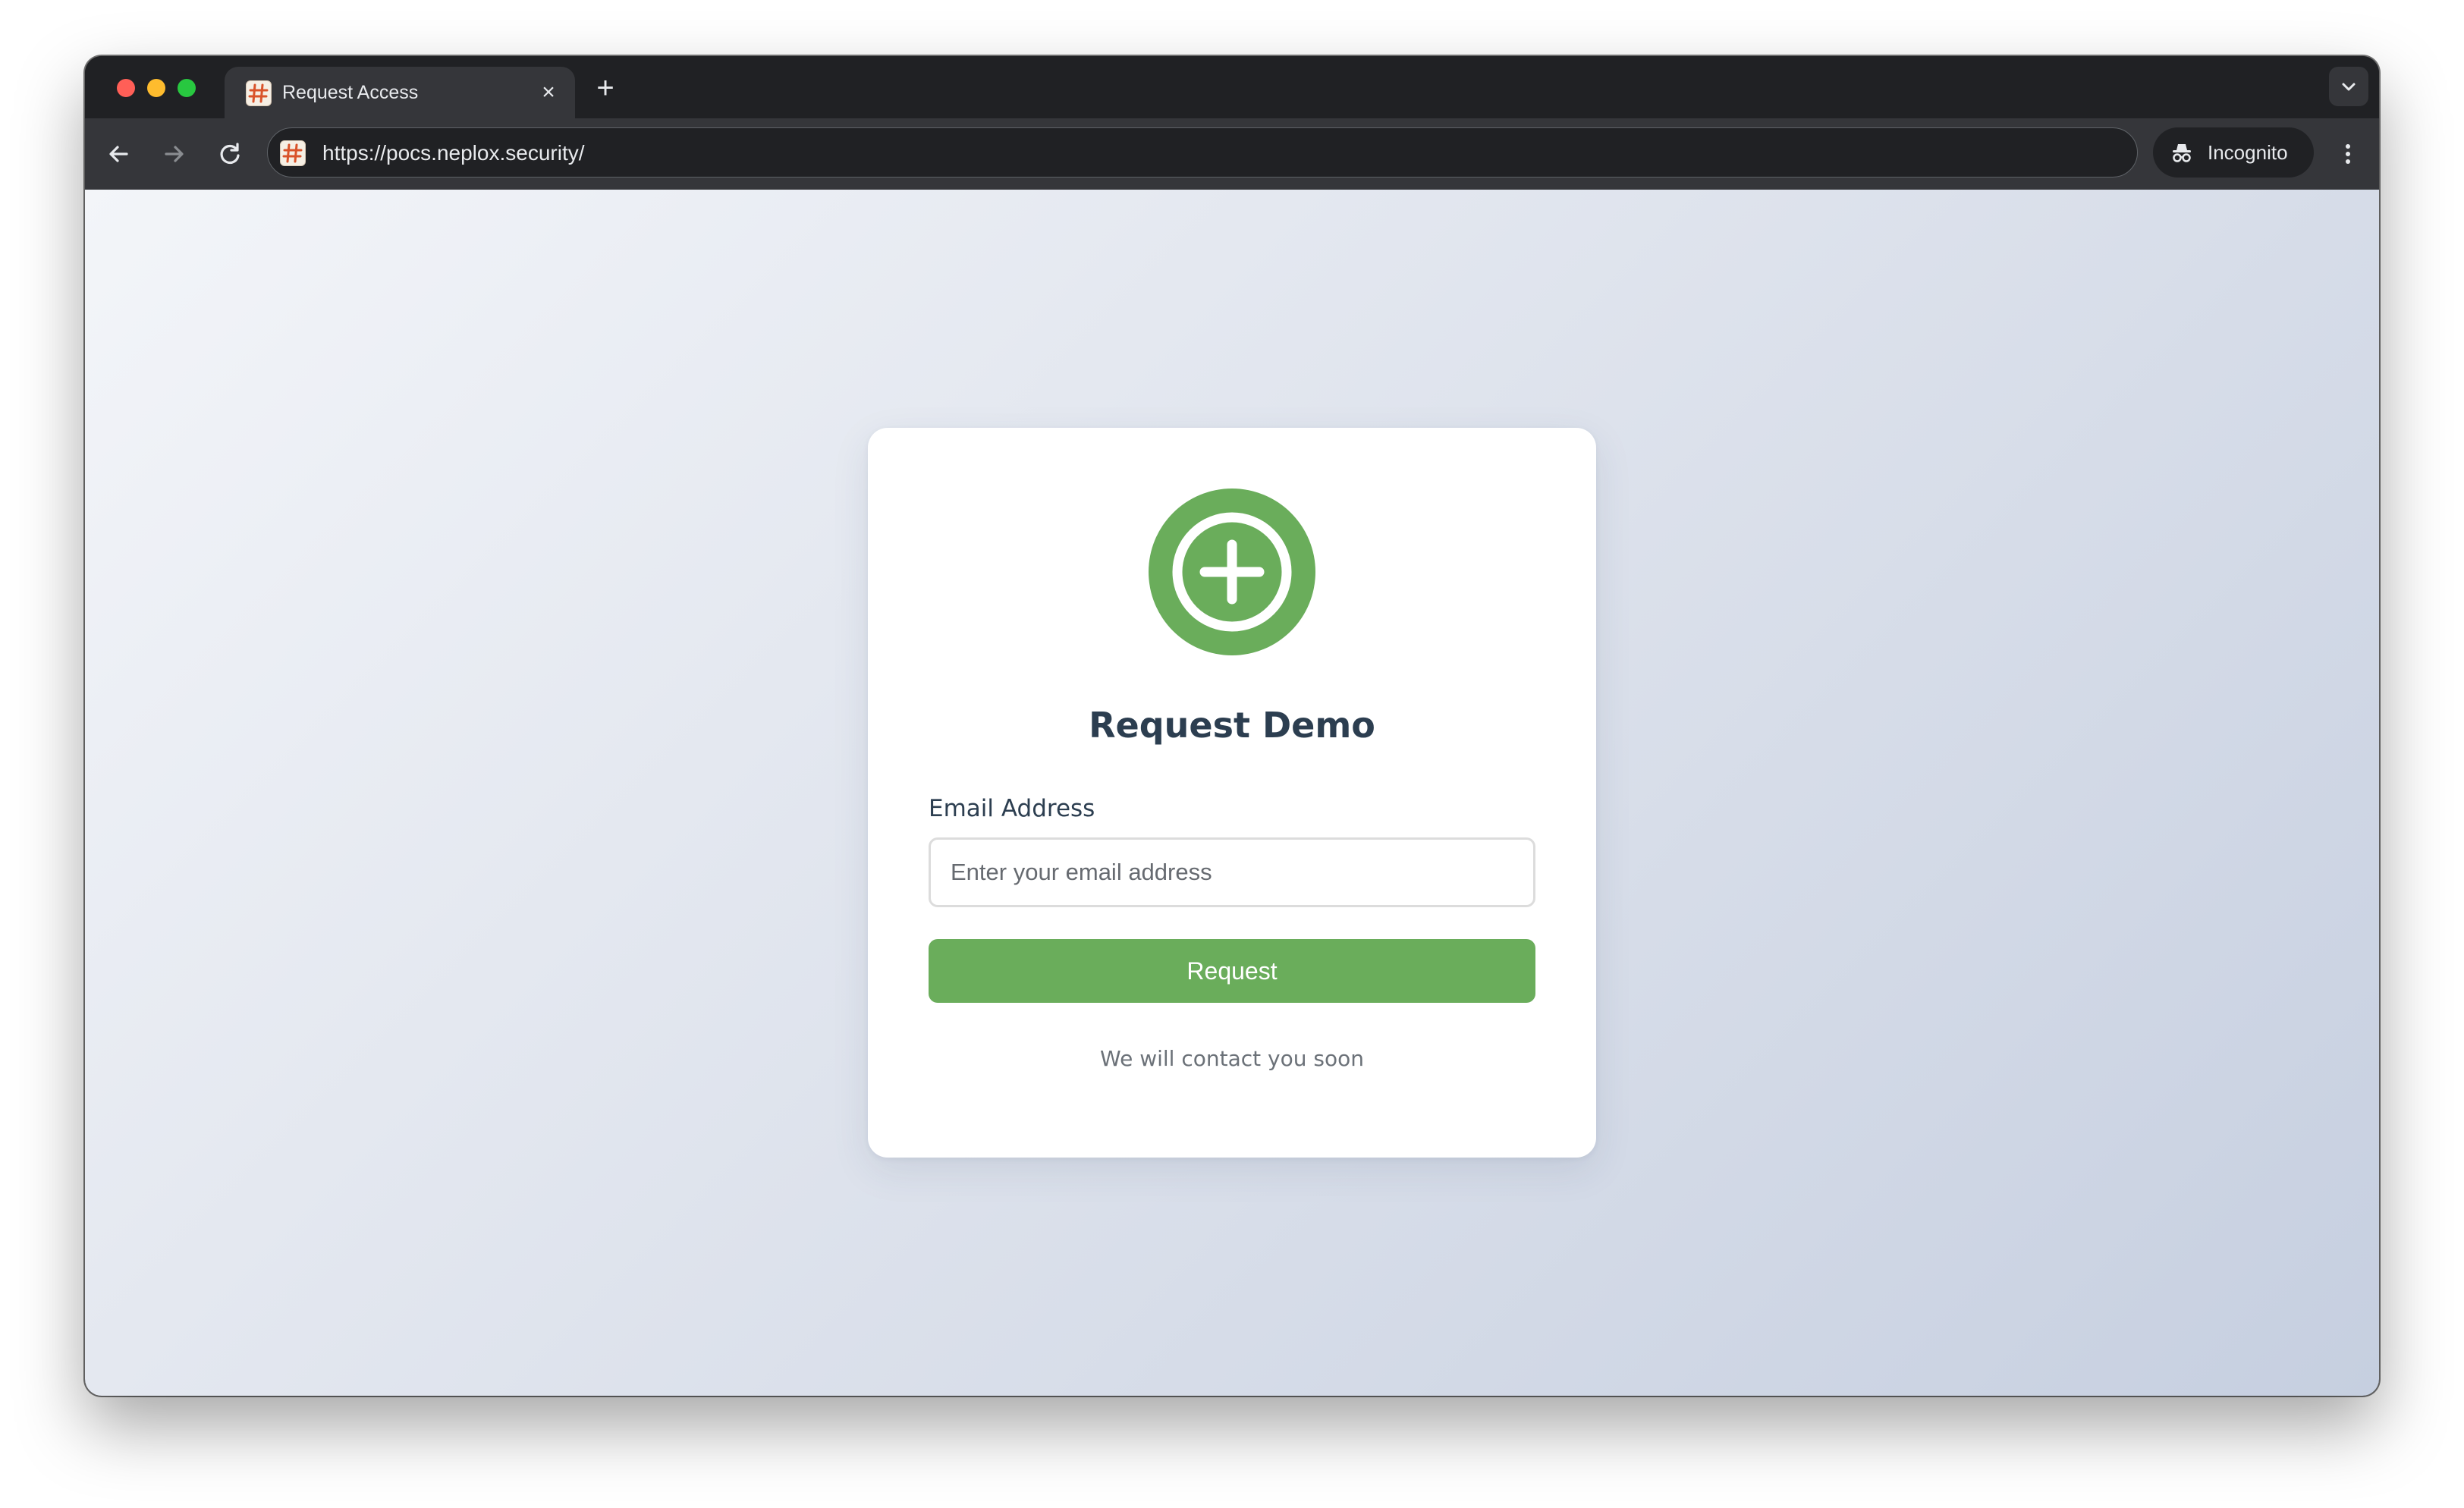 This screenshot has height=1508, width=2464. Describe the element at coordinates (1012, 808) in the screenshot. I see `email-label: Email Address` at that location.